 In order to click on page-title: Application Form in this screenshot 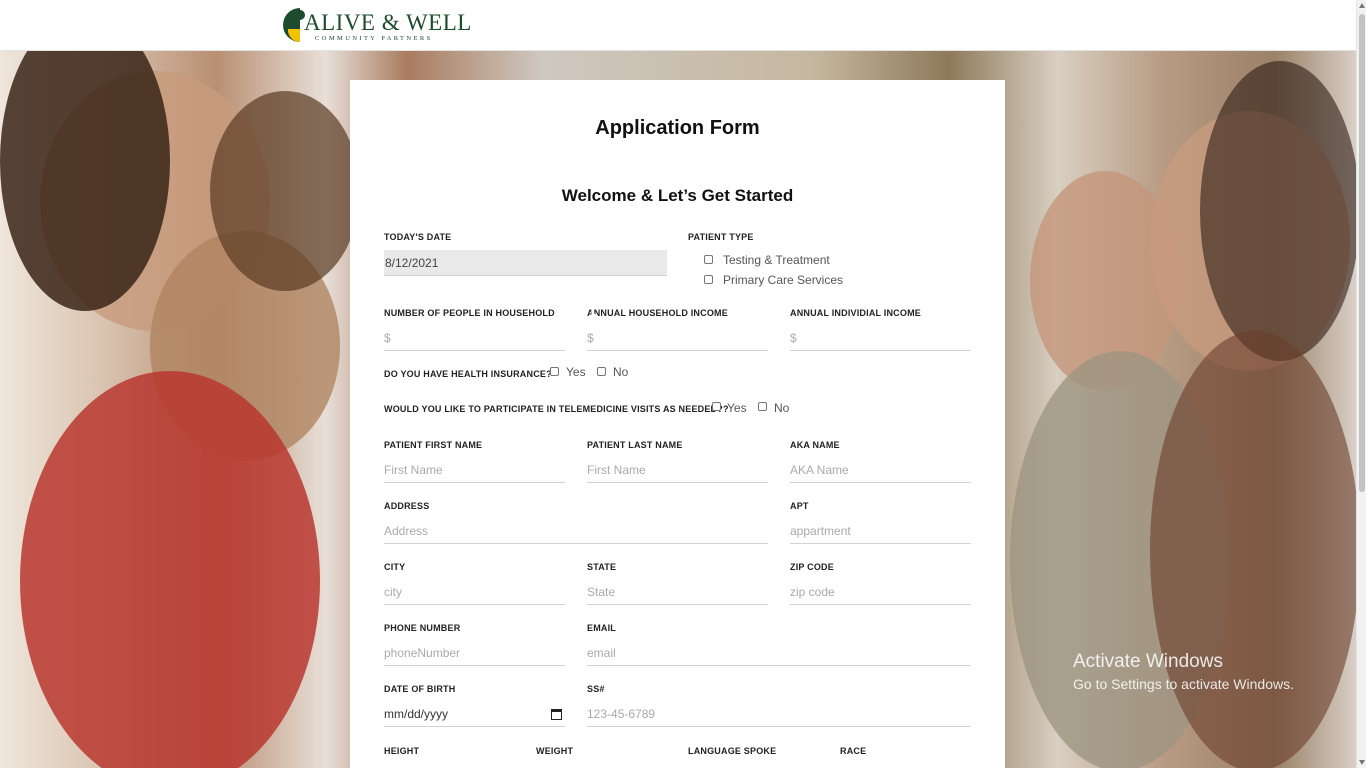, I will do `click(677, 128)`.